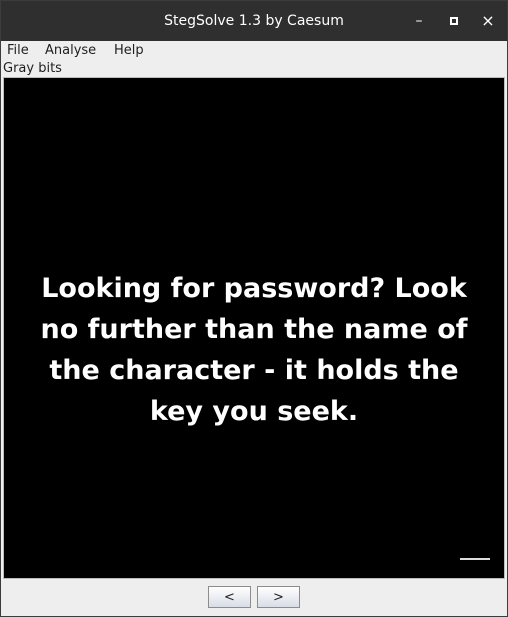  What do you see at coordinates (254, 50) in the screenshot?
I see `menu-bar: File Analyse Help` at bounding box center [254, 50].